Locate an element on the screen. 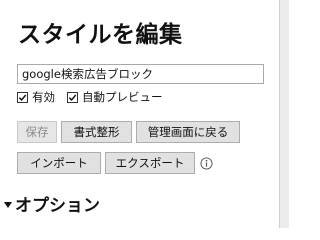  options-section-label: オプション is located at coordinates (57, 206).